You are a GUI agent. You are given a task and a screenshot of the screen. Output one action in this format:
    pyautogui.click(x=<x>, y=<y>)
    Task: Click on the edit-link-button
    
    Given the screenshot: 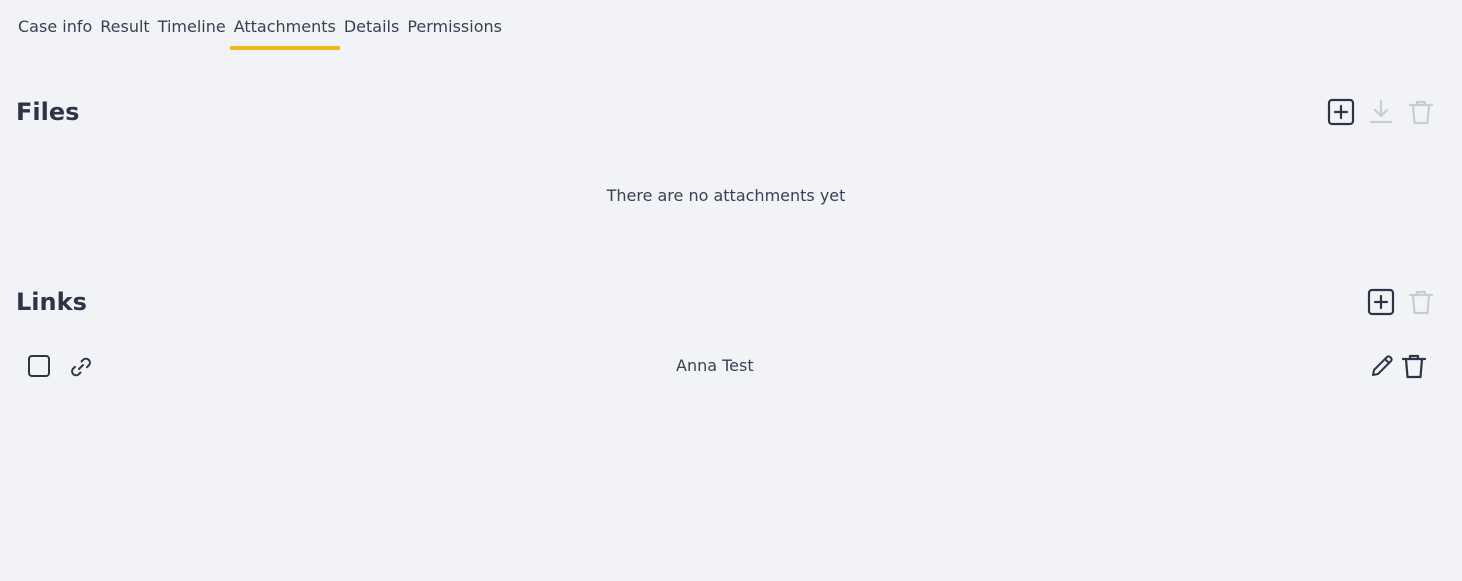 What is the action you would take?
    pyautogui.click(x=1382, y=366)
    